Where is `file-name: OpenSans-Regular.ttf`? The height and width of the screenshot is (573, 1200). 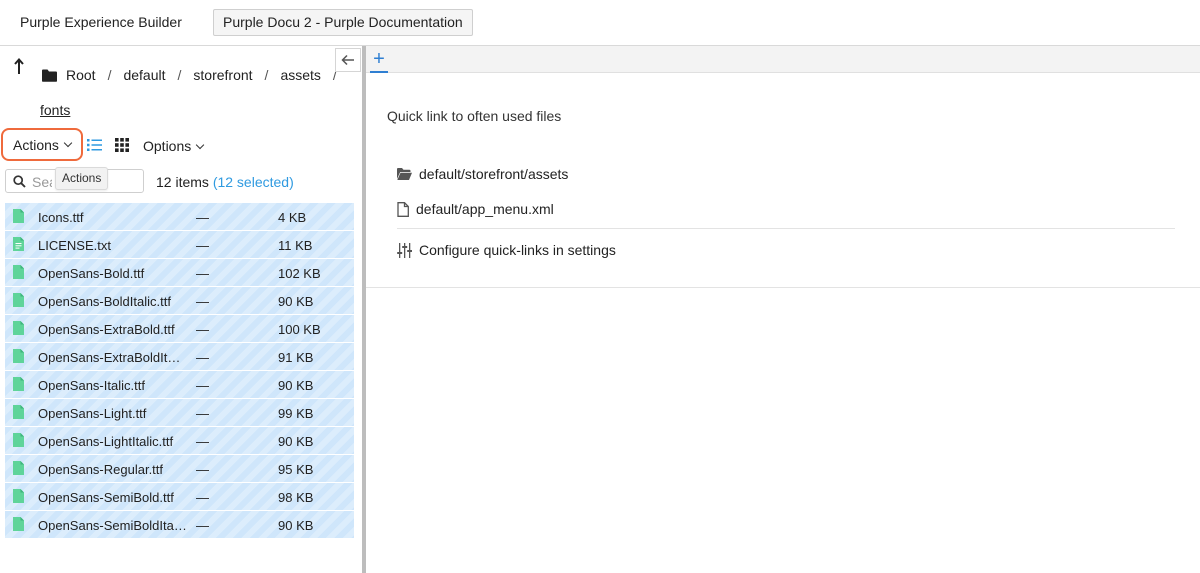 file-name: OpenSans-Regular.ttf is located at coordinates (101, 469).